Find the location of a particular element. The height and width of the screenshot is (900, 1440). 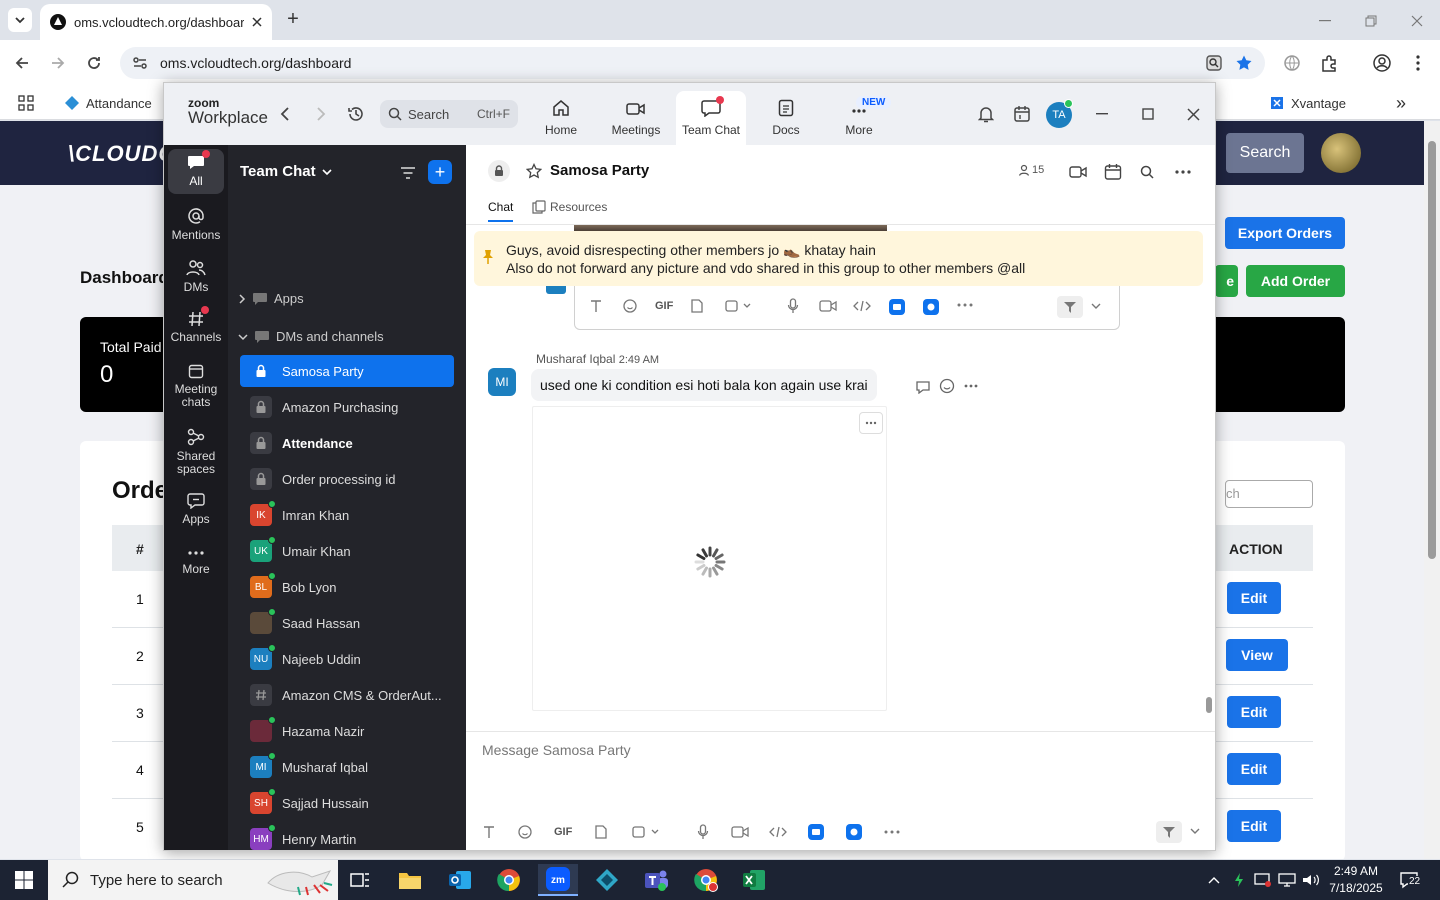

search-in-chat-button is located at coordinates (1147, 172).